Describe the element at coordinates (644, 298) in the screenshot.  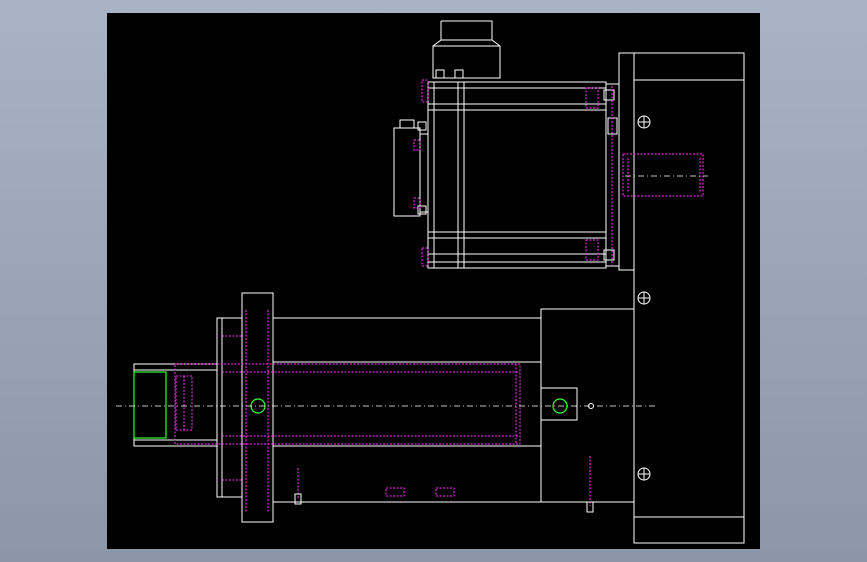
I see `bolt-symbol-middle` at that location.